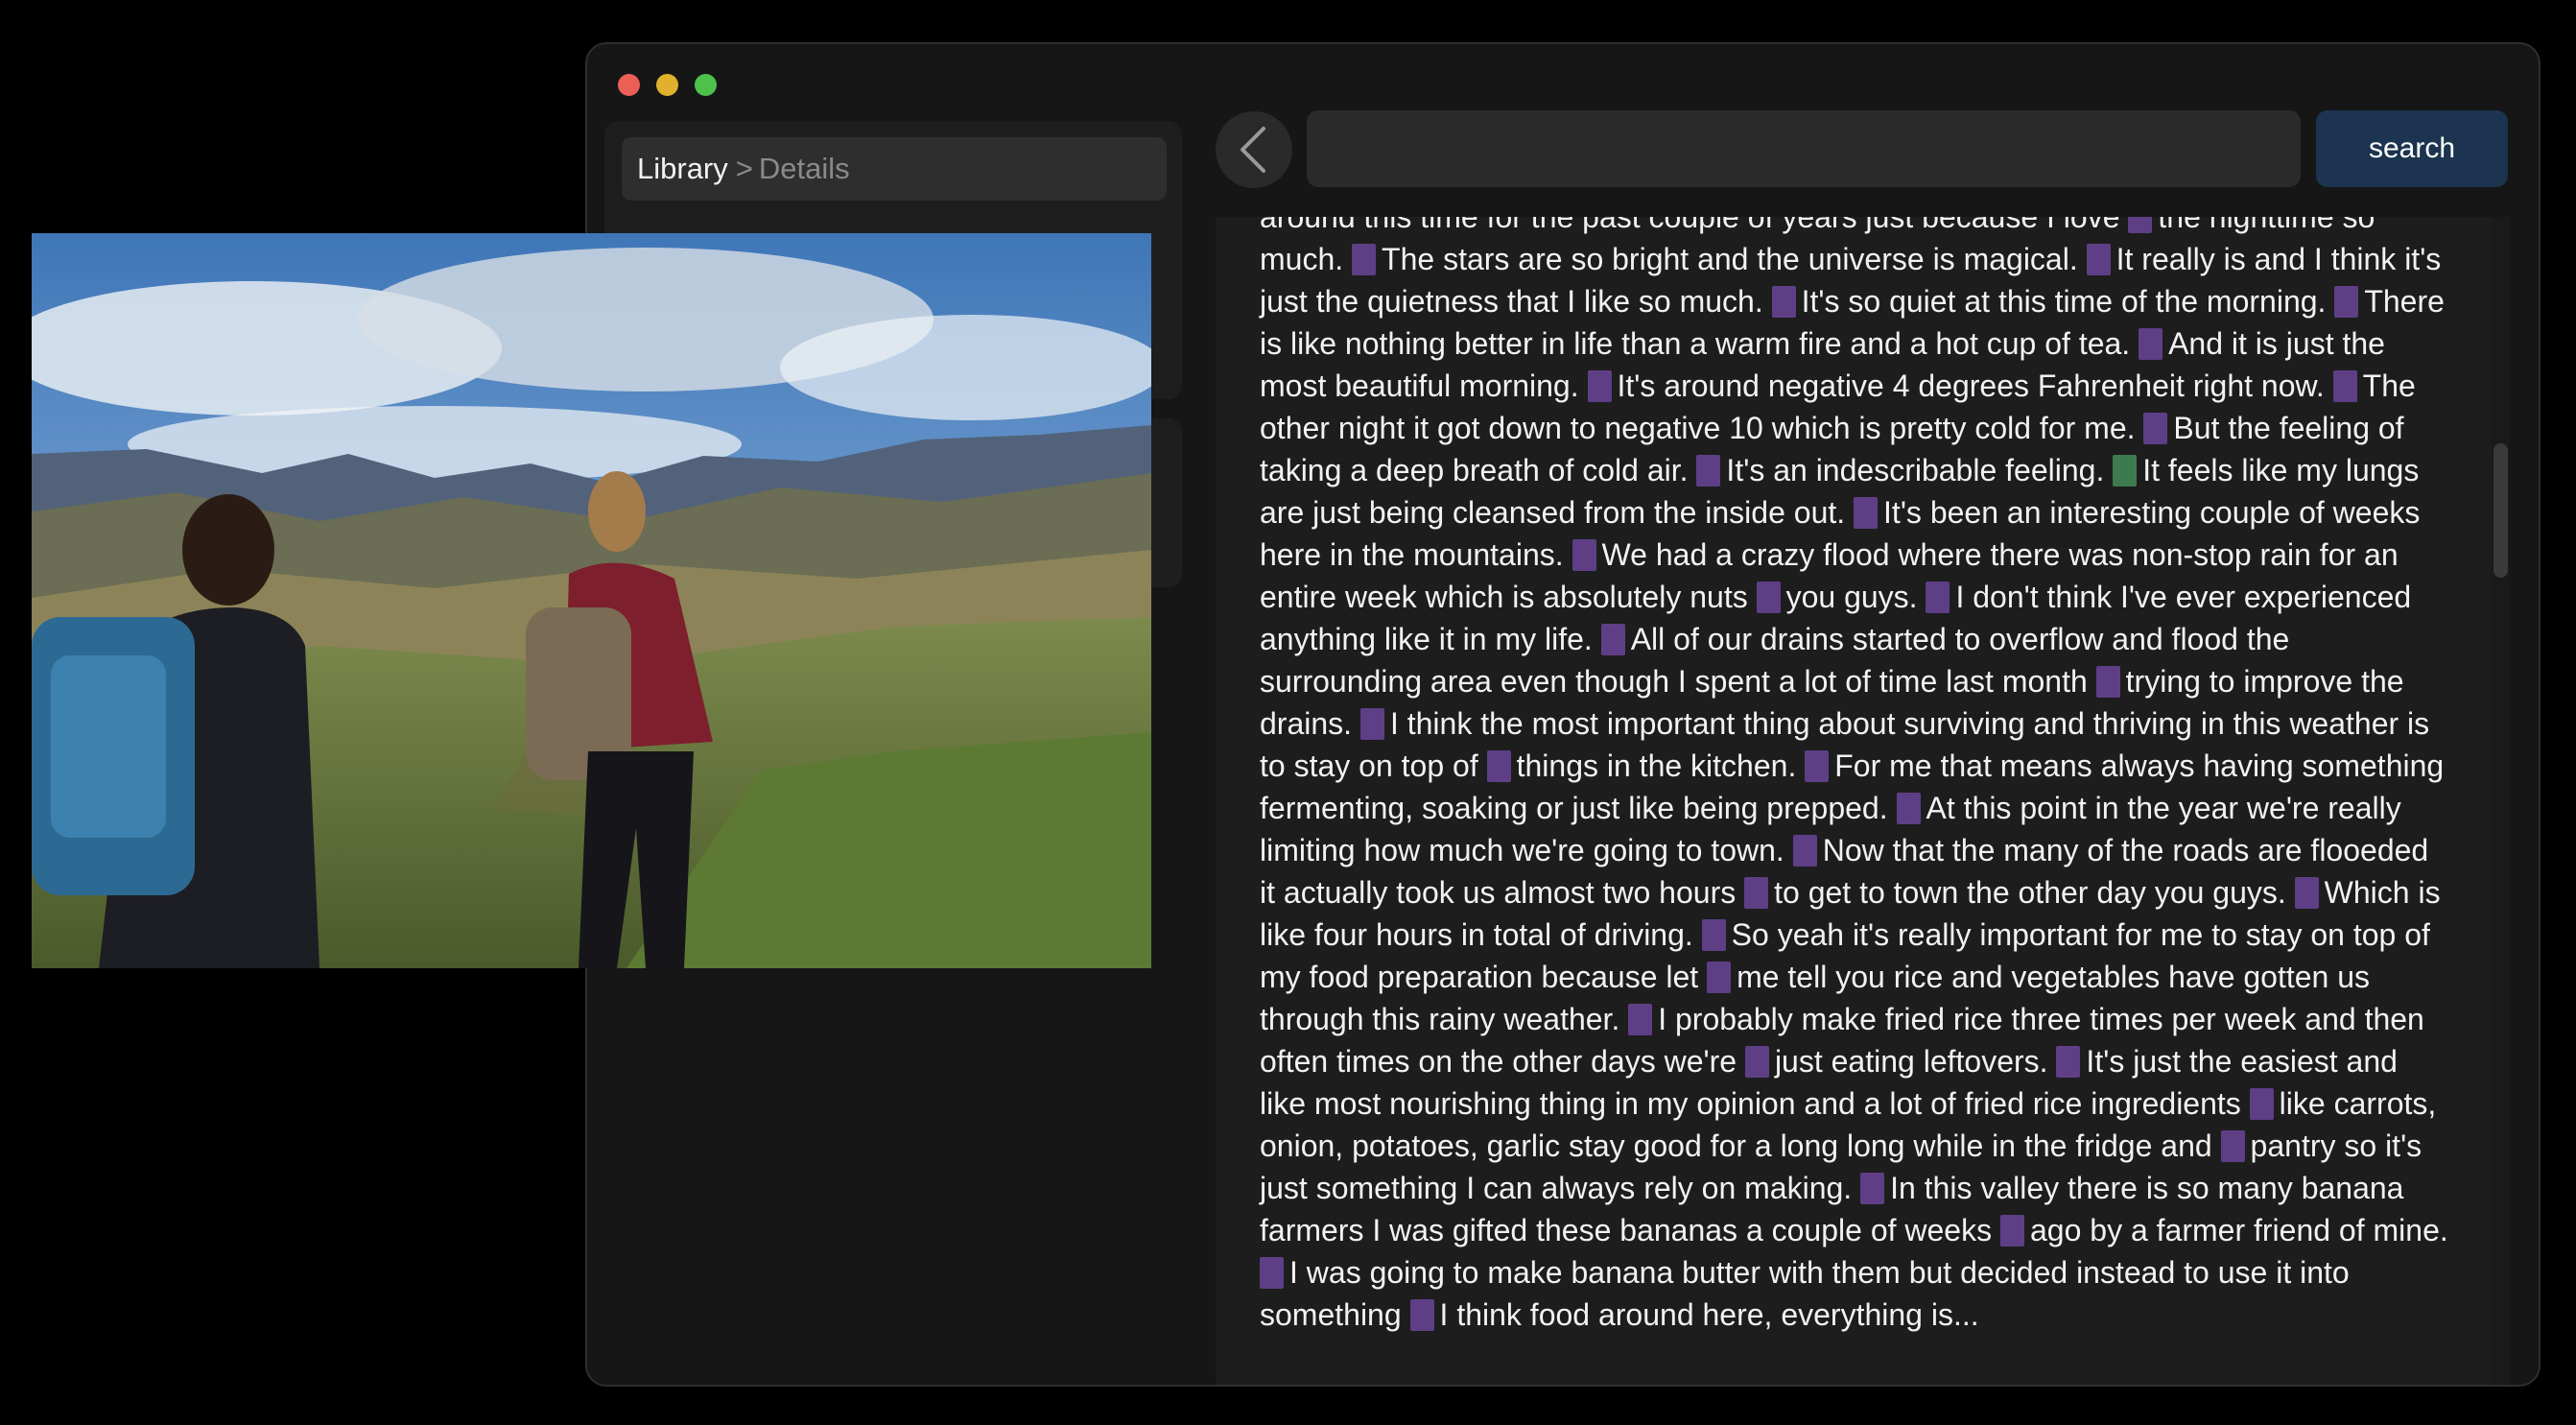  I want to click on search-button: search, so click(2412, 148).